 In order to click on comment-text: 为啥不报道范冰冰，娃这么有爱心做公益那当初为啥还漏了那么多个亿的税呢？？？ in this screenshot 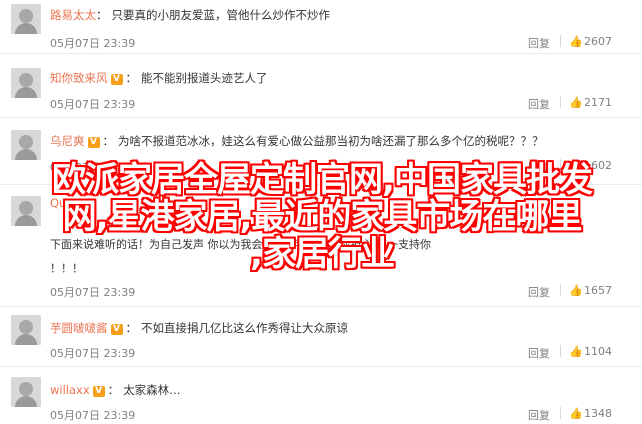, I will do `click(331, 141)`.